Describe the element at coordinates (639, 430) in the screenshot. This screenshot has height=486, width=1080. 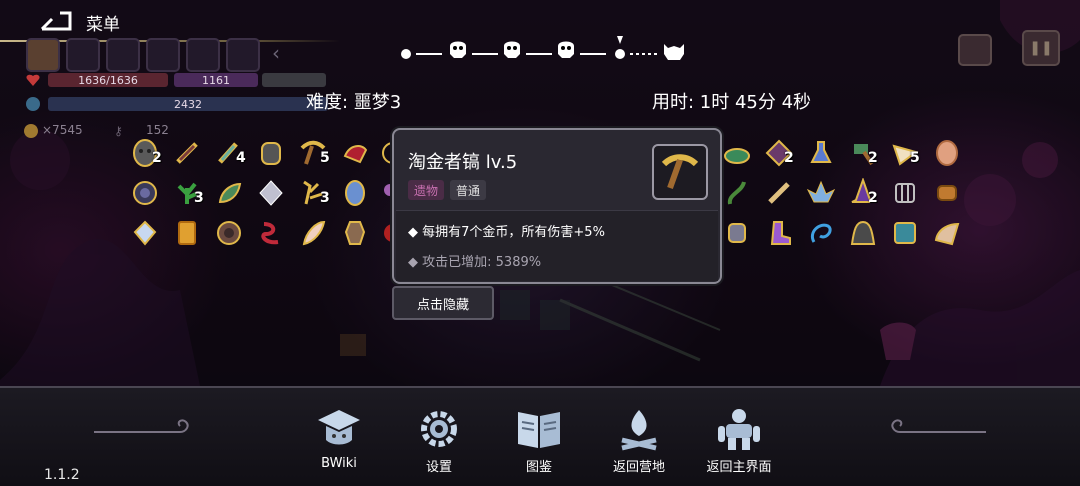
I see `campfire-icon` at that location.